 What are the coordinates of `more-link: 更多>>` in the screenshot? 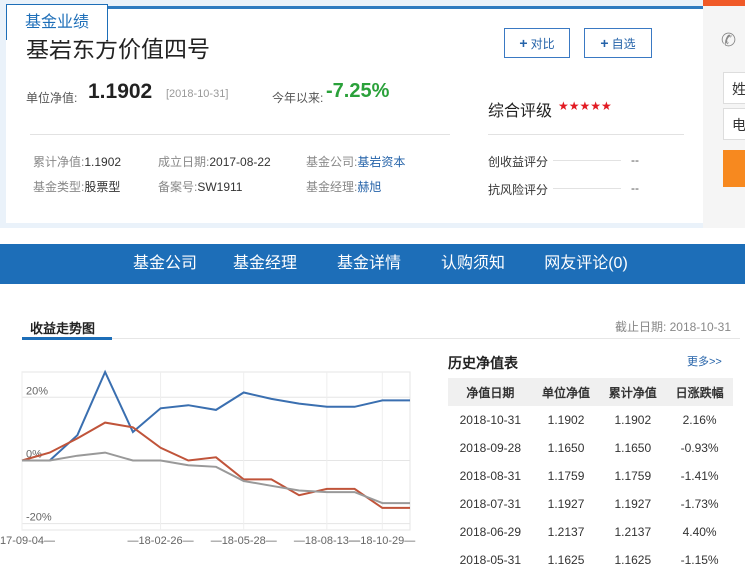 It's located at (704, 361).